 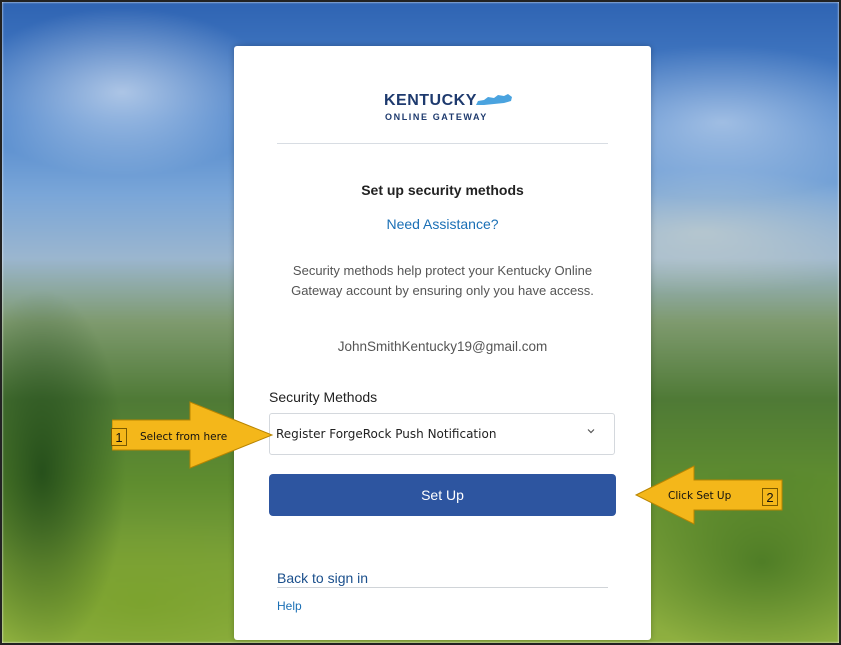 I want to click on kentucky-logo: KENTUCKY ONLINE GATEWAY, so click(x=449, y=109).